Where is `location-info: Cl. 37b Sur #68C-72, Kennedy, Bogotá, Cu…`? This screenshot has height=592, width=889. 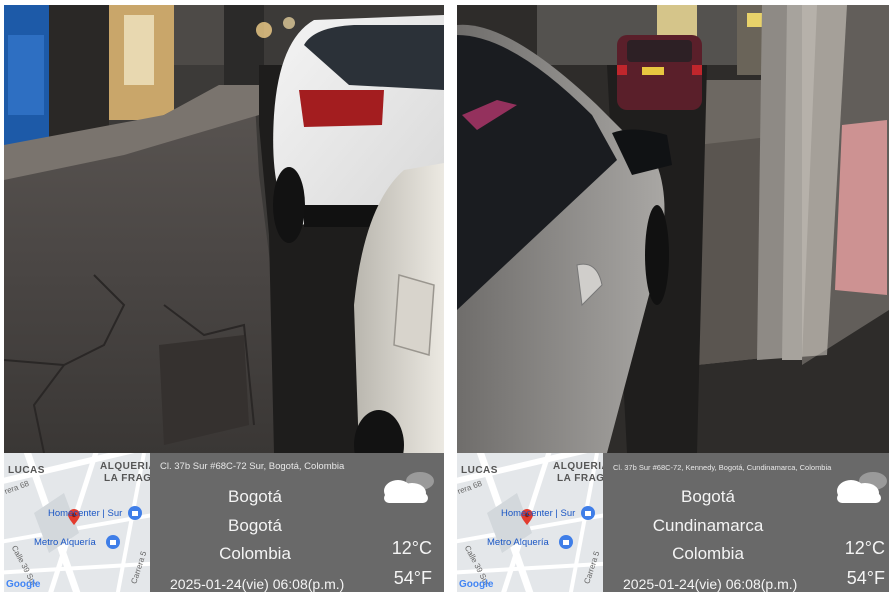 location-info: Cl. 37b Sur #68C-72, Kennedy, Bogotá, Cu… is located at coordinates (746, 522).